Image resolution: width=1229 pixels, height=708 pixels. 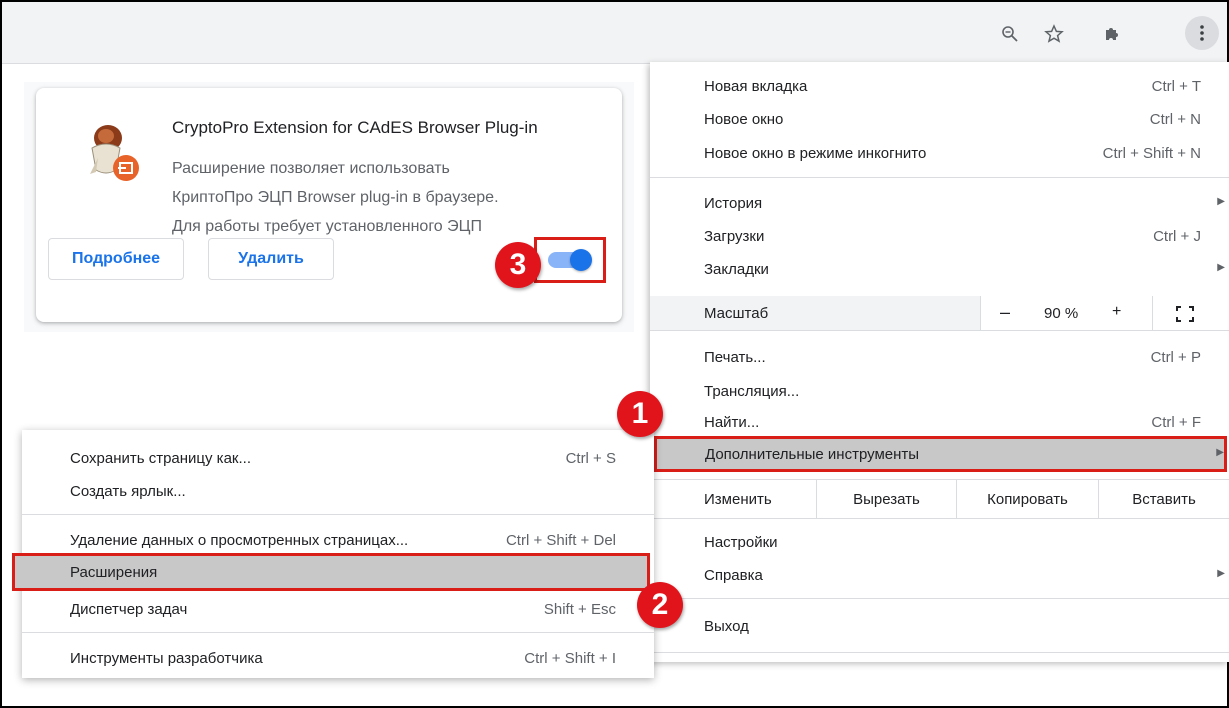 What do you see at coordinates (756, 86) in the screenshot?
I see `menu-item-label: Новая вкладка` at bounding box center [756, 86].